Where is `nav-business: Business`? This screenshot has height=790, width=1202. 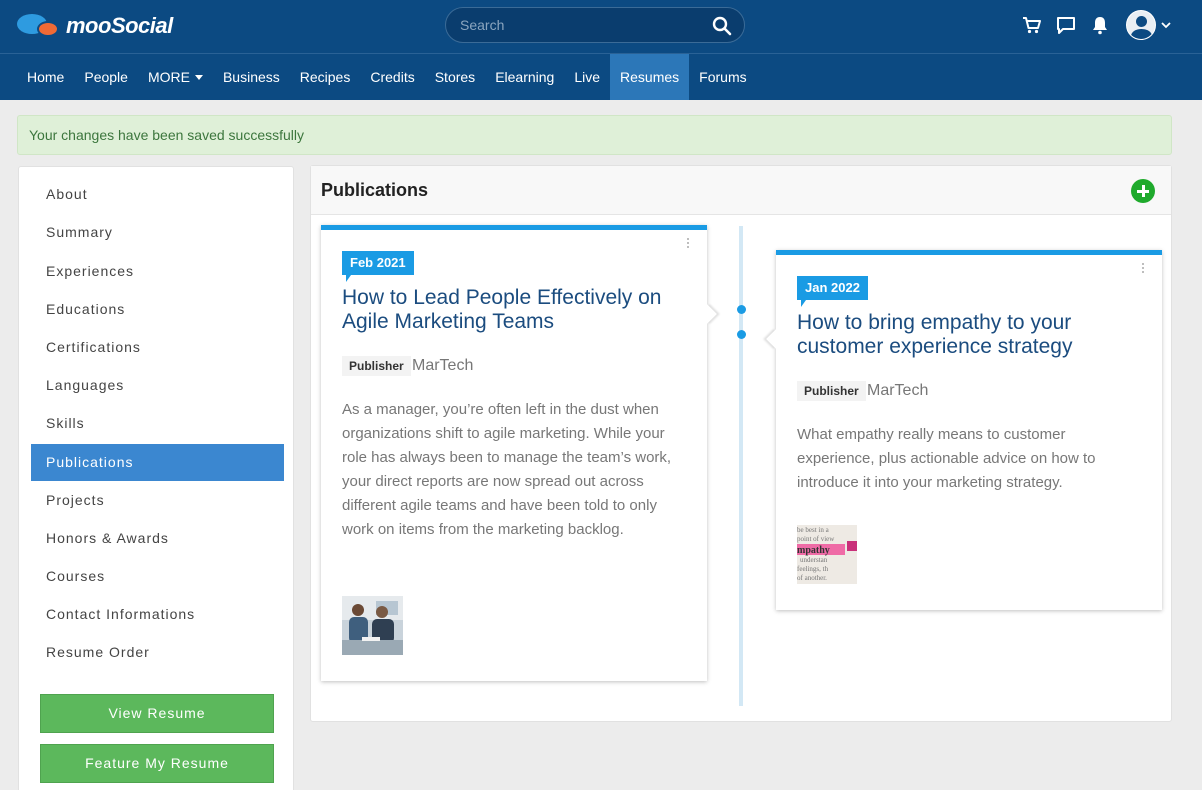
nav-business: Business is located at coordinates (251, 77).